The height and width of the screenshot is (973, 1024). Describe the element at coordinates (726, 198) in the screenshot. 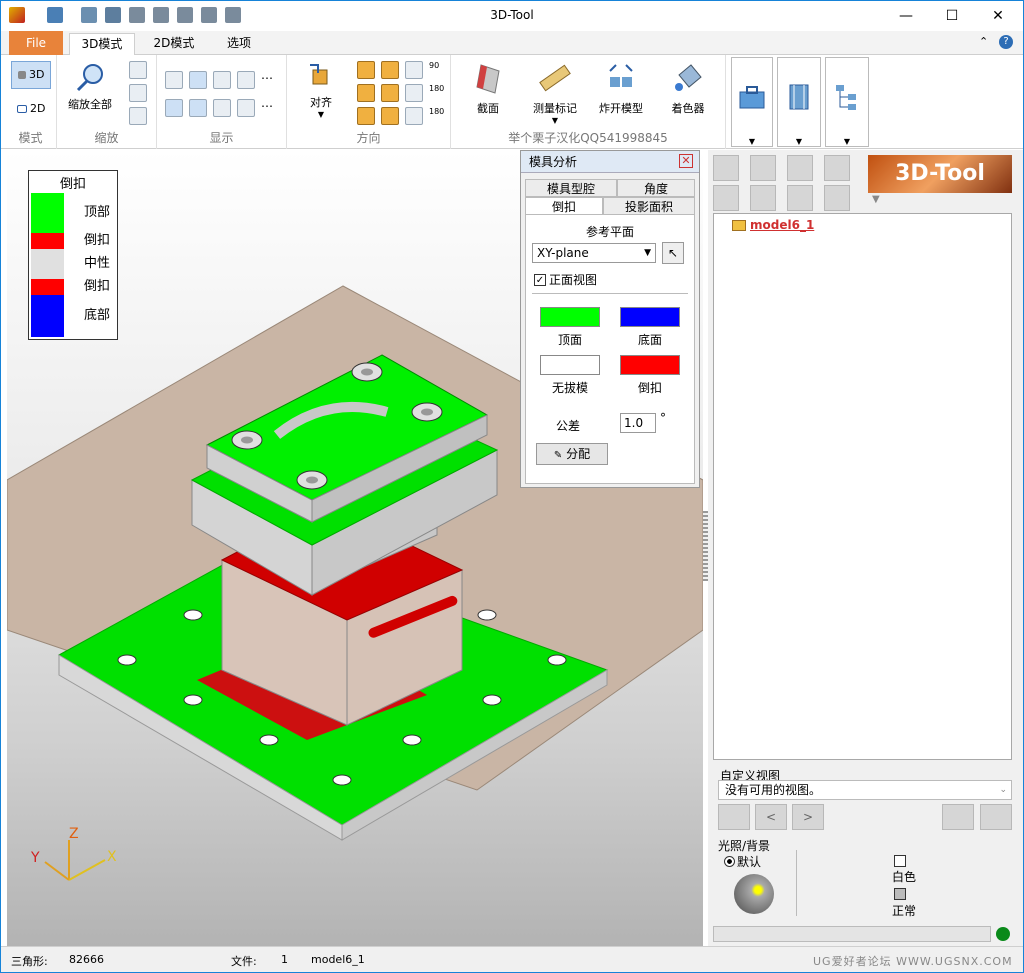

I see `tree-expand-icon` at that location.